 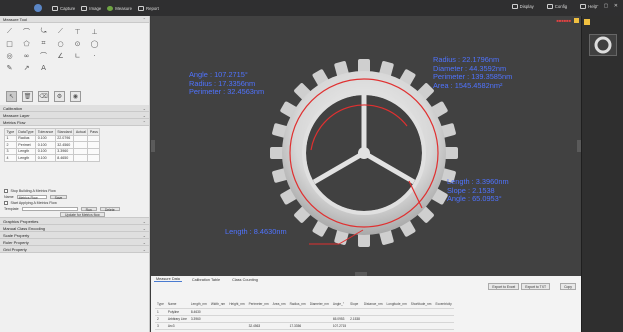 What do you see at coordinates (319, 305) in the screenshot?
I see `column-header: Diameter_nm` at bounding box center [319, 305].